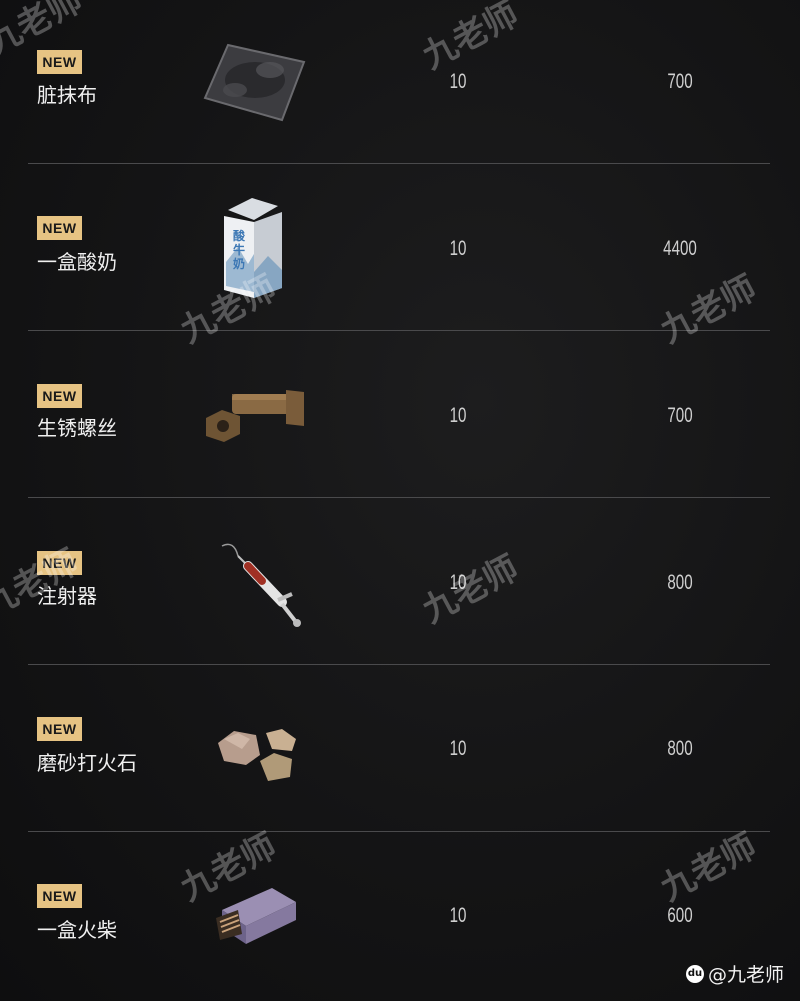 The width and height of the screenshot is (800, 1001). What do you see at coordinates (67, 596) in the screenshot?
I see `item-name: 注射器` at bounding box center [67, 596].